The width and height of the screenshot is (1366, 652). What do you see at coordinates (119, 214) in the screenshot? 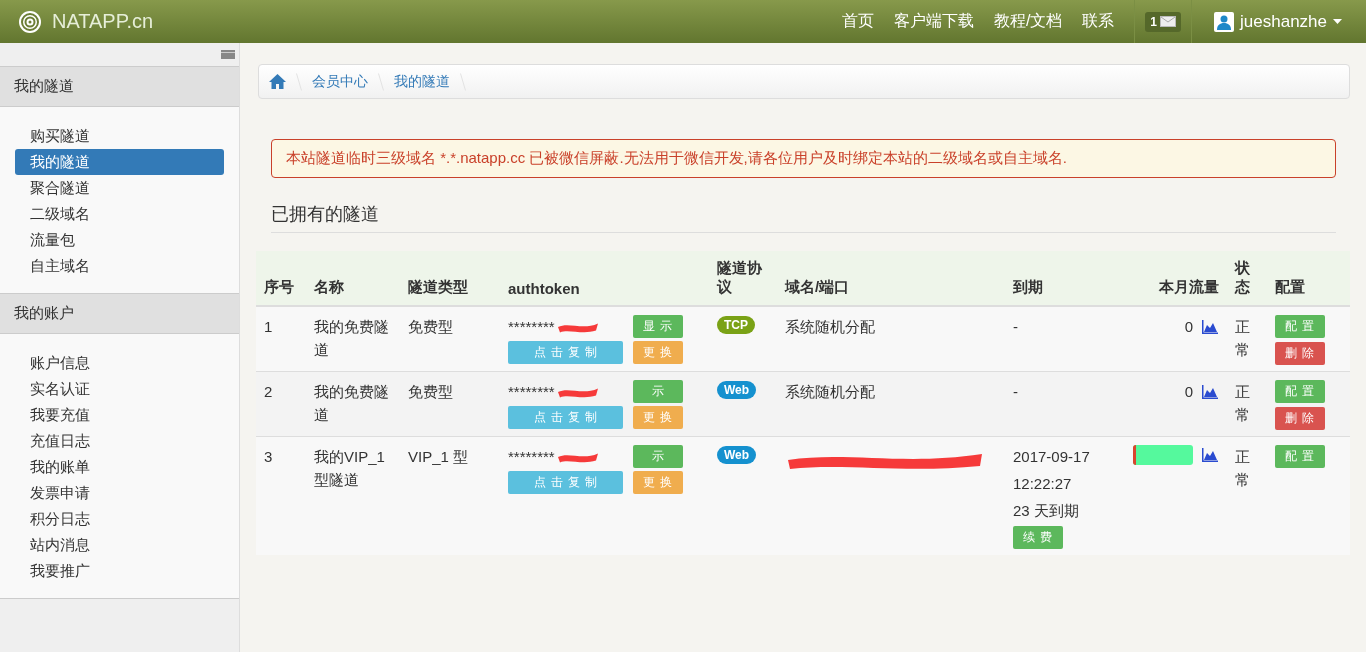
I see `sidebar-item: 二级域名` at bounding box center [119, 214].